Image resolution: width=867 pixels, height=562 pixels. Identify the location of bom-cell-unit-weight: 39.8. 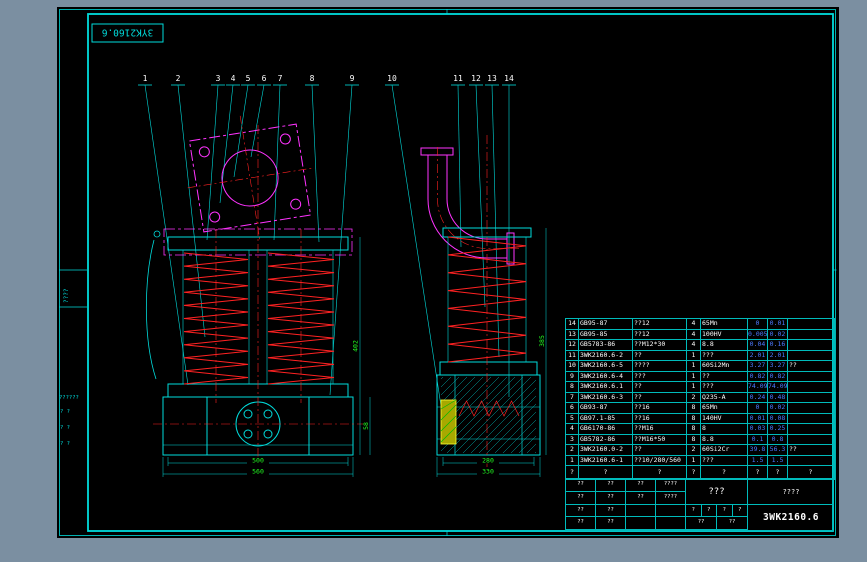
(758, 450).